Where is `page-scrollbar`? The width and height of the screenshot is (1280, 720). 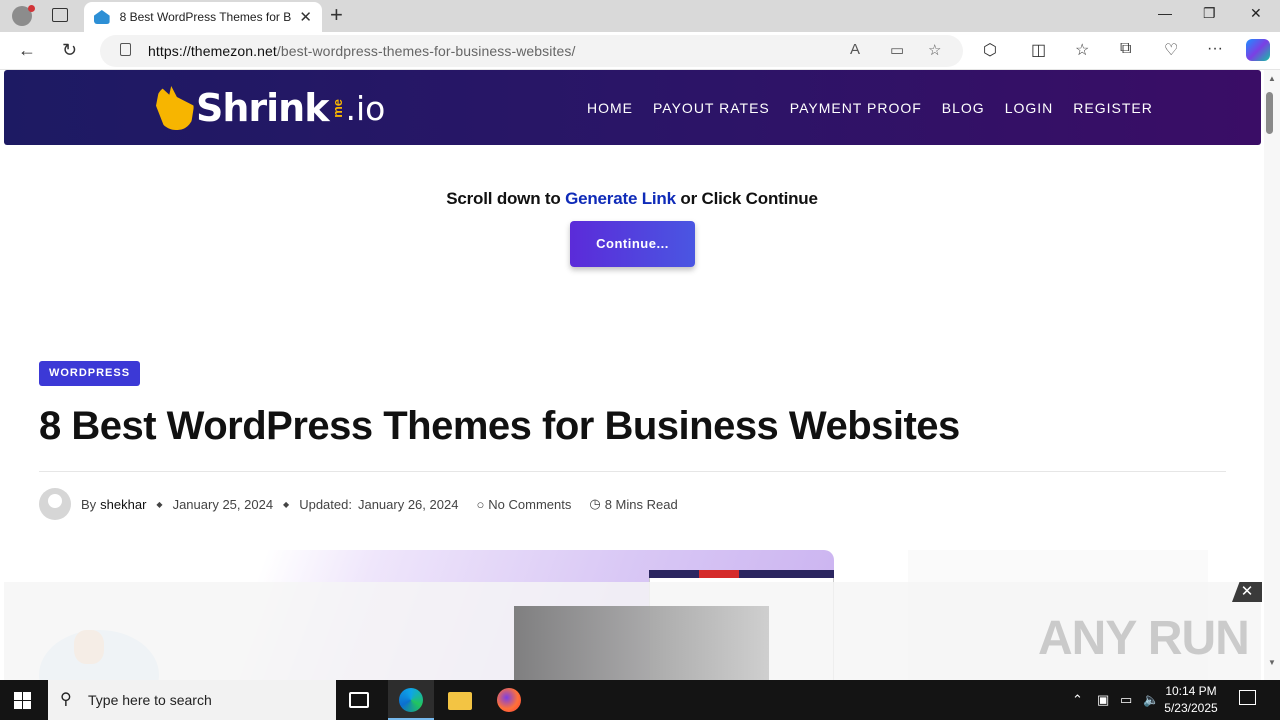
page-scrollbar is located at coordinates (1272, 375).